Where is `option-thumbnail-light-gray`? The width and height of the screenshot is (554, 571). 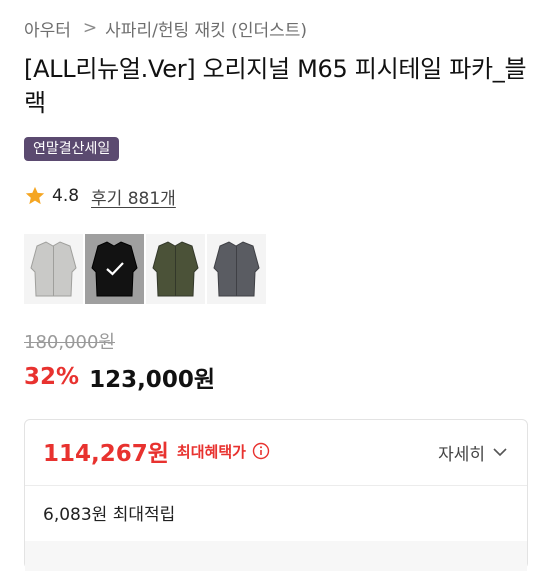 option-thumbnail-light-gray is located at coordinates (53, 269).